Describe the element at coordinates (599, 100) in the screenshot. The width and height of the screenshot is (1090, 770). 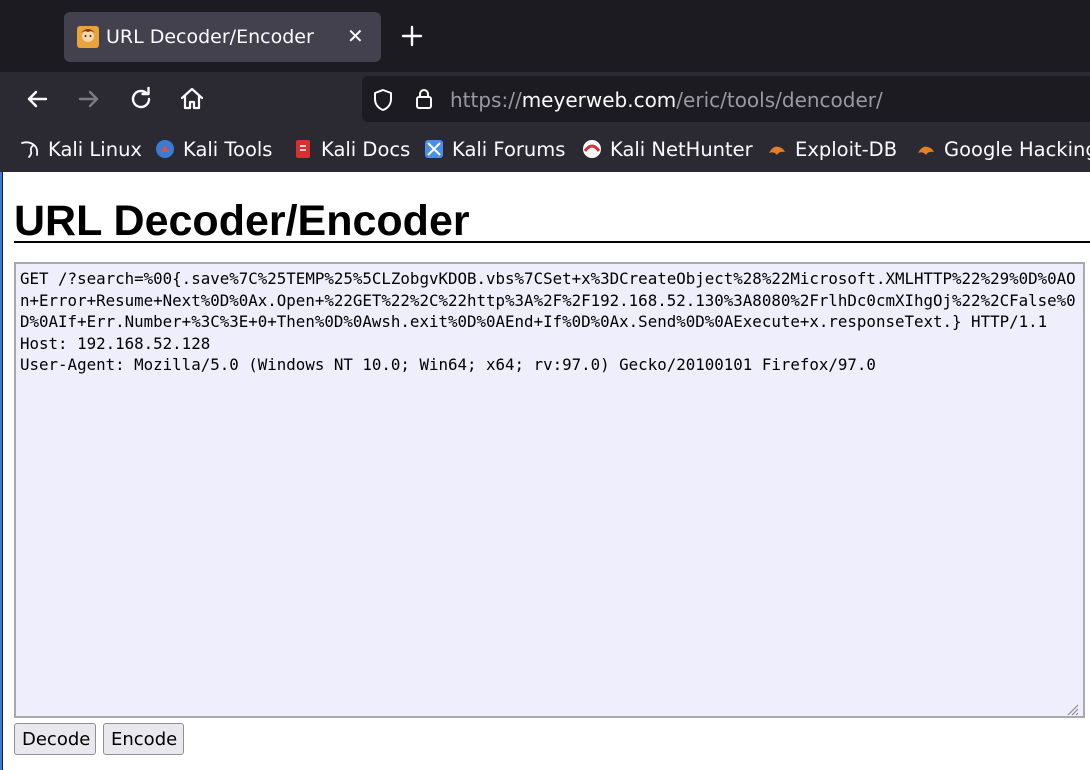
I see `url-host: meyerweb.com` at that location.